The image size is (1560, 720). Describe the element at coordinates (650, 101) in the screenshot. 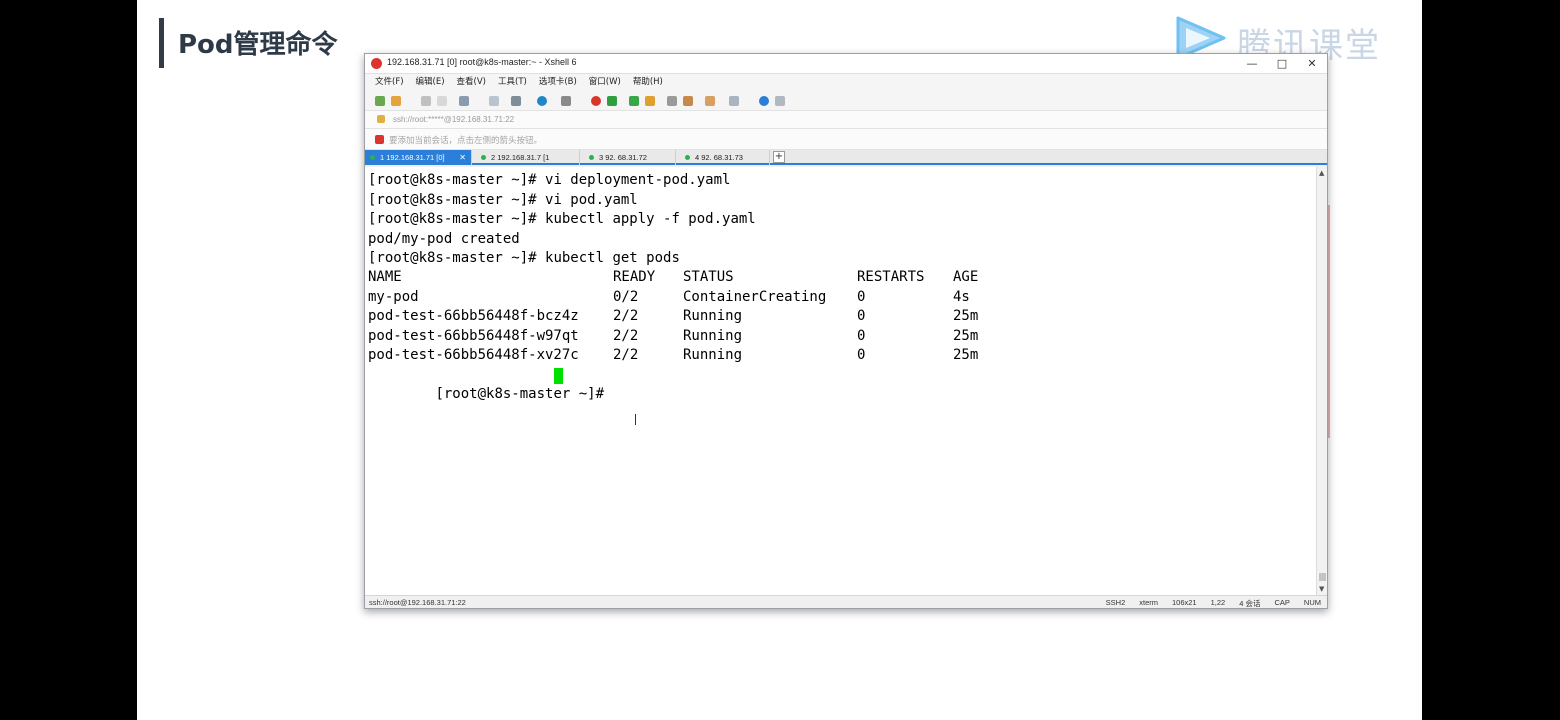

I see `lock-icon` at that location.